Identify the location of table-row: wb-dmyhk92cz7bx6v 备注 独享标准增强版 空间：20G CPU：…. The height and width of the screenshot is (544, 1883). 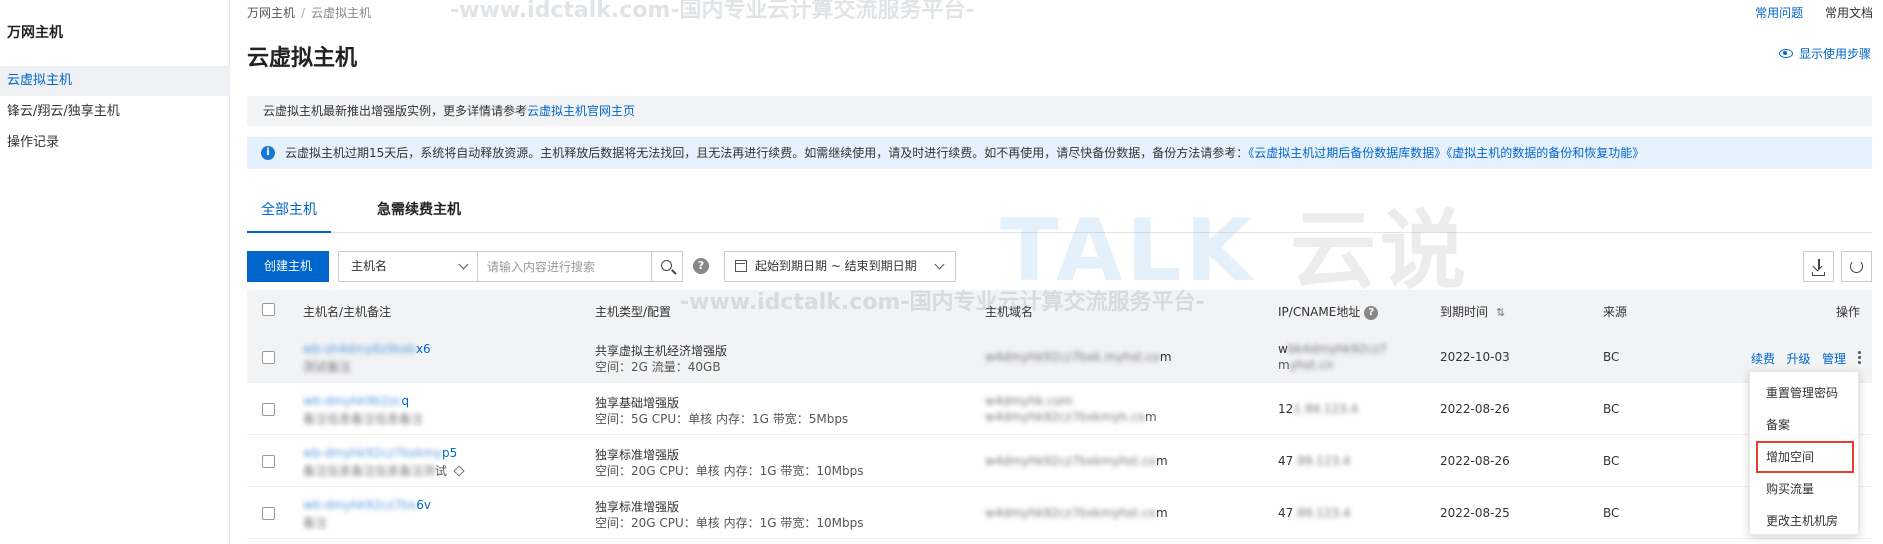
(1059, 513).